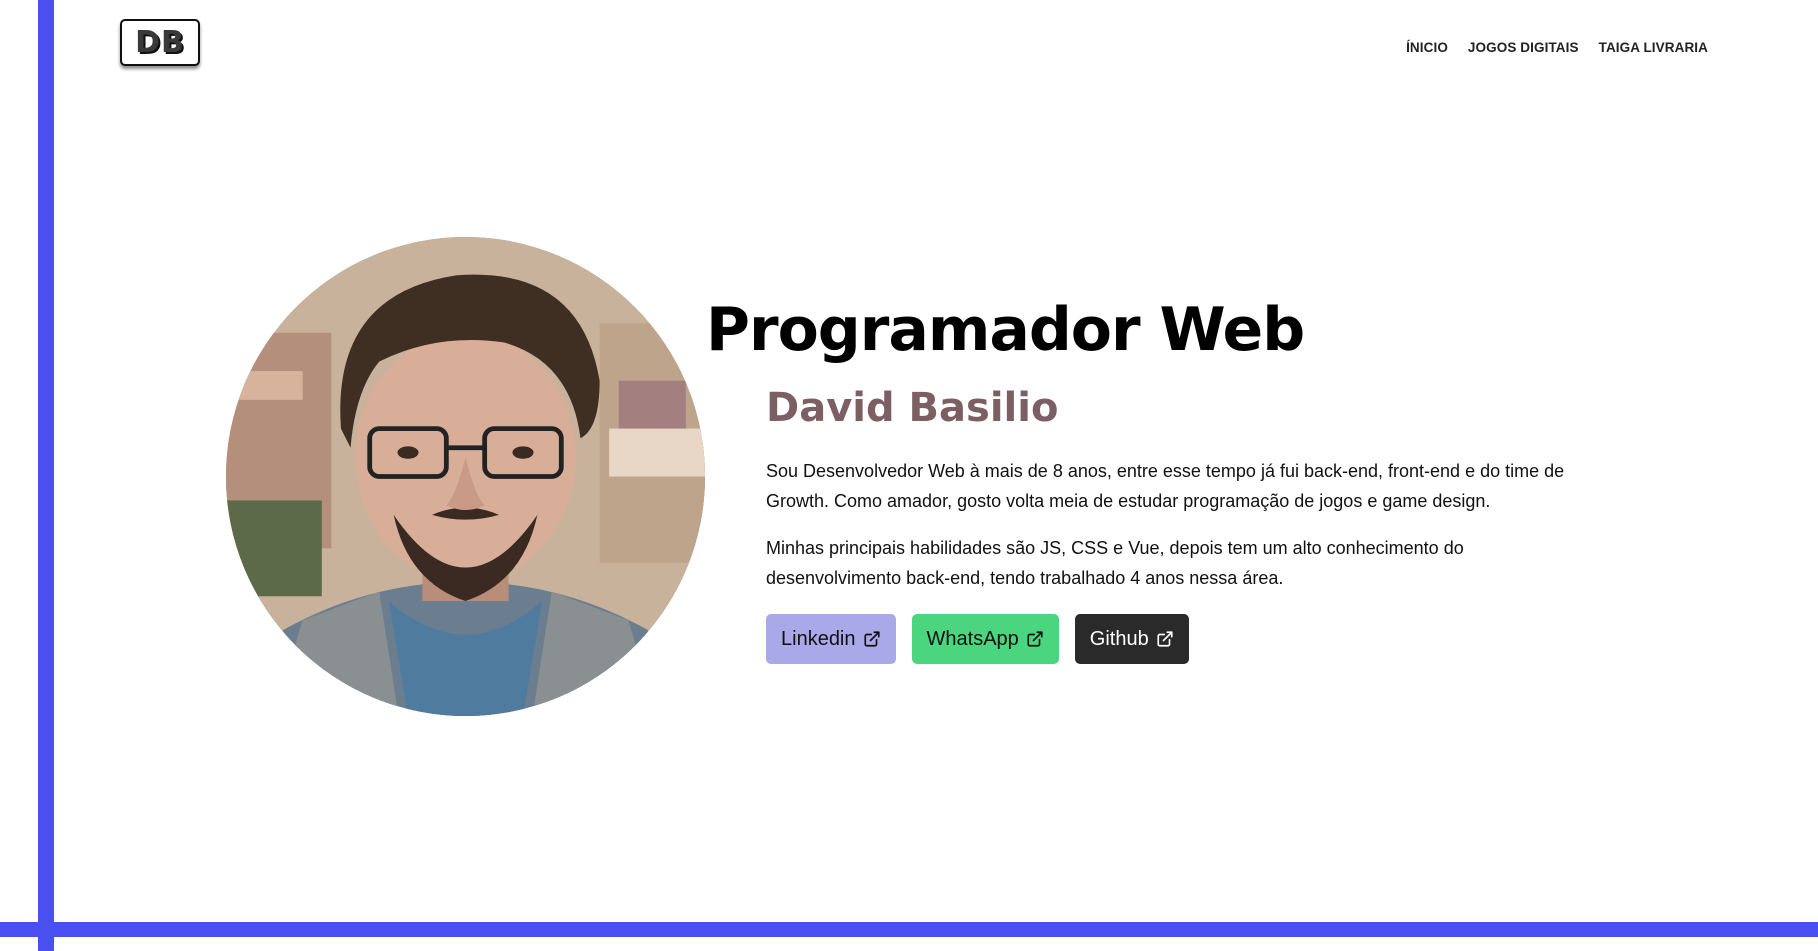  I want to click on linkedin-button-label: Linkedin, so click(818, 638).